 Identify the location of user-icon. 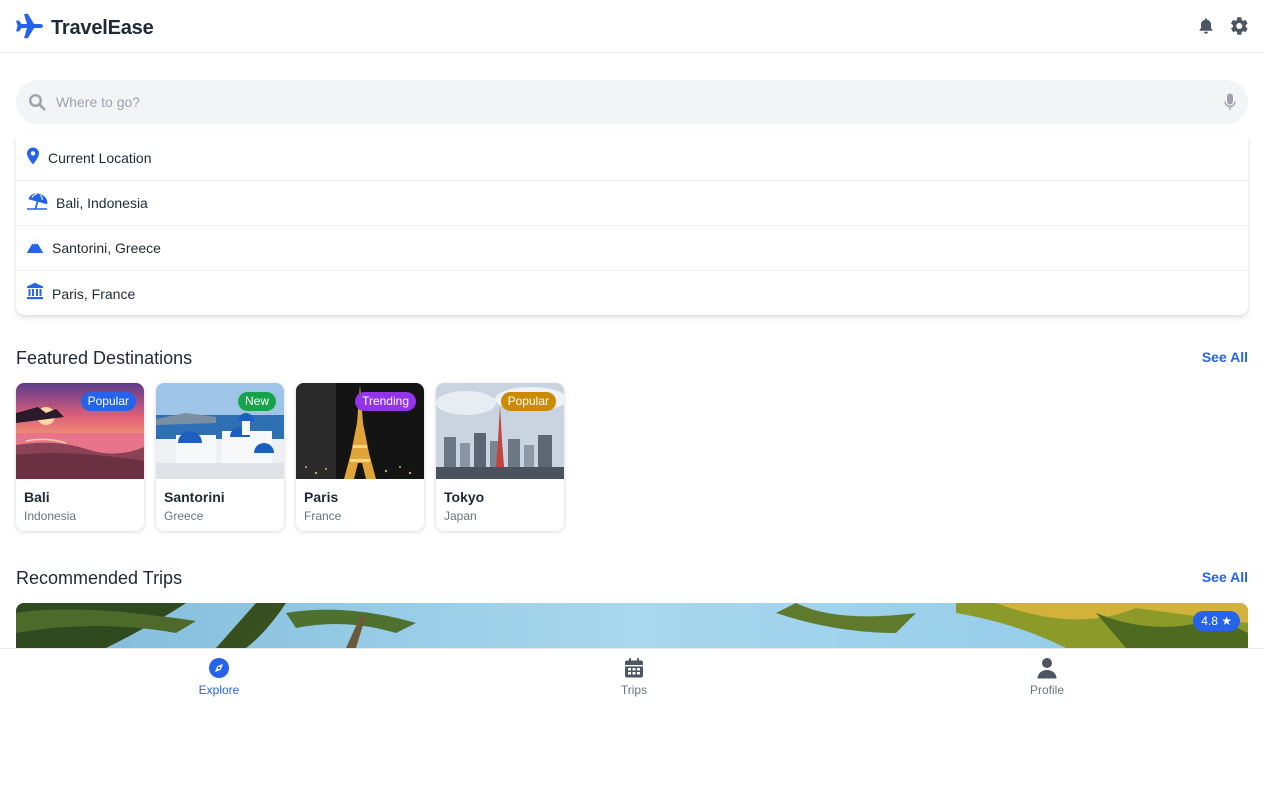
(1047, 668).